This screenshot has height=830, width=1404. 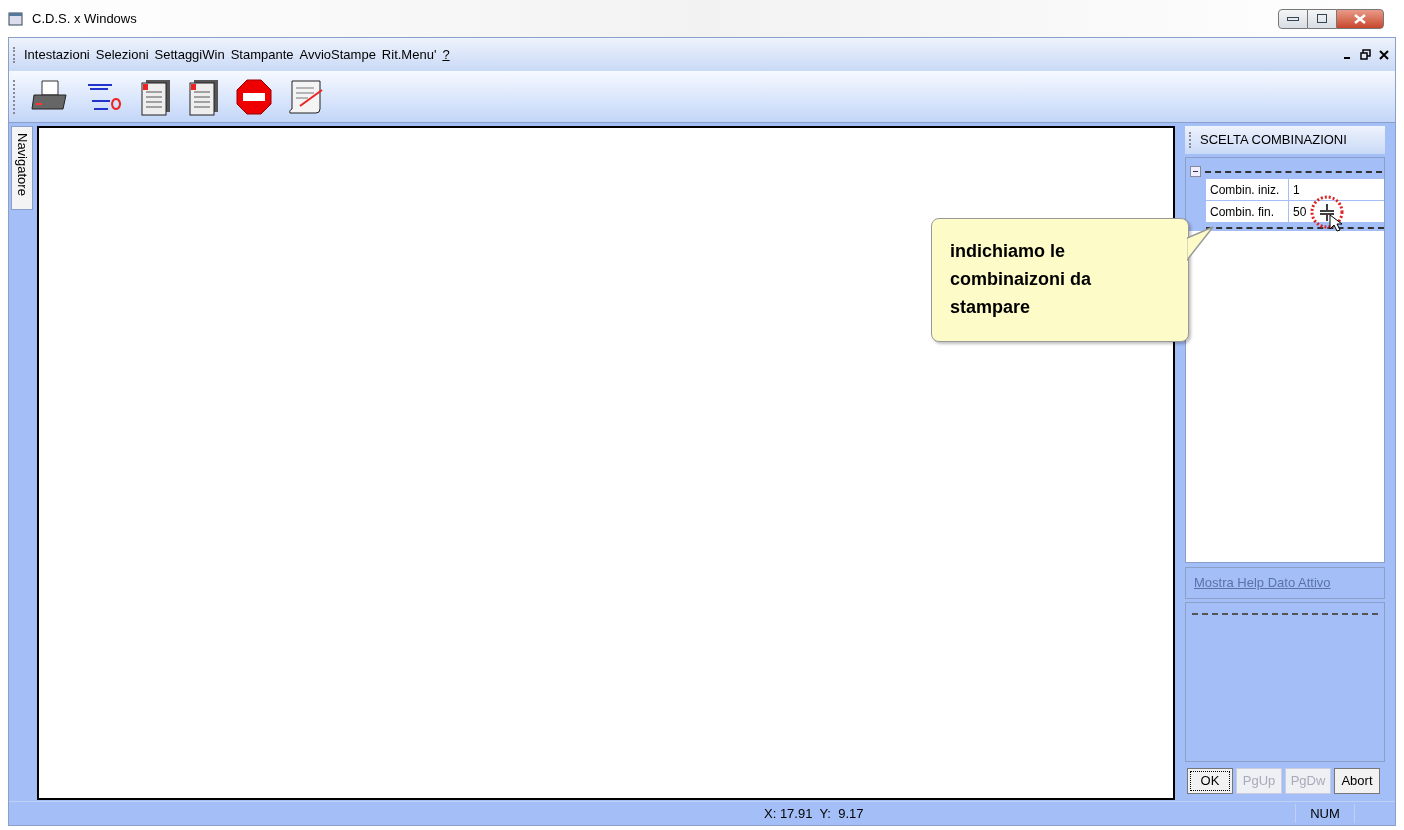 What do you see at coordinates (1247, 189) in the screenshot?
I see `property-label: Combin. iniz.` at bounding box center [1247, 189].